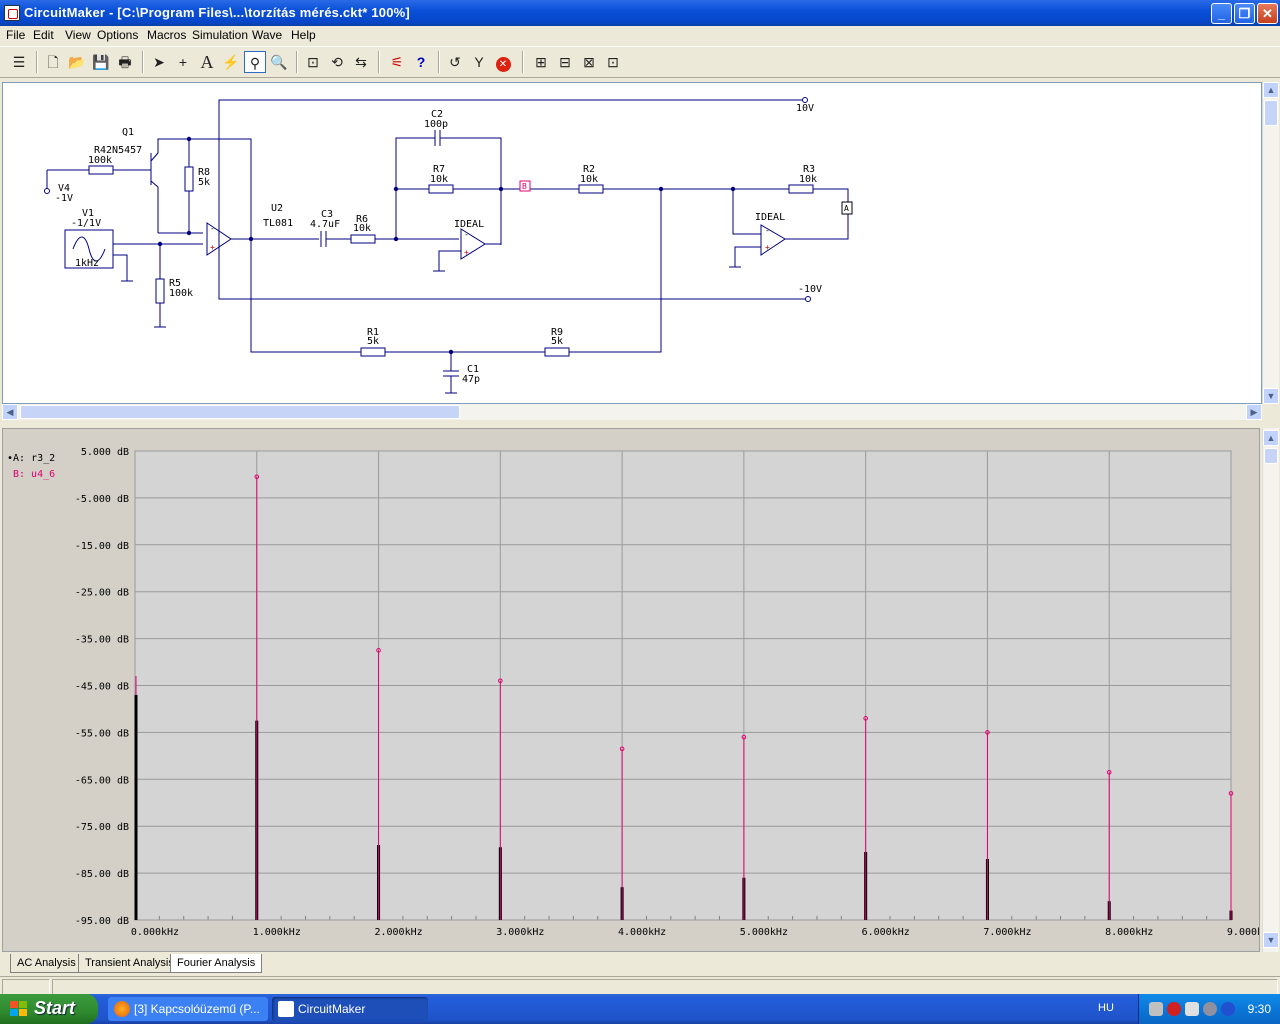  What do you see at coordinates (557, 341) in the screenshot?
I see `label-r9-value: 5k` at bounding box center [557, 341].